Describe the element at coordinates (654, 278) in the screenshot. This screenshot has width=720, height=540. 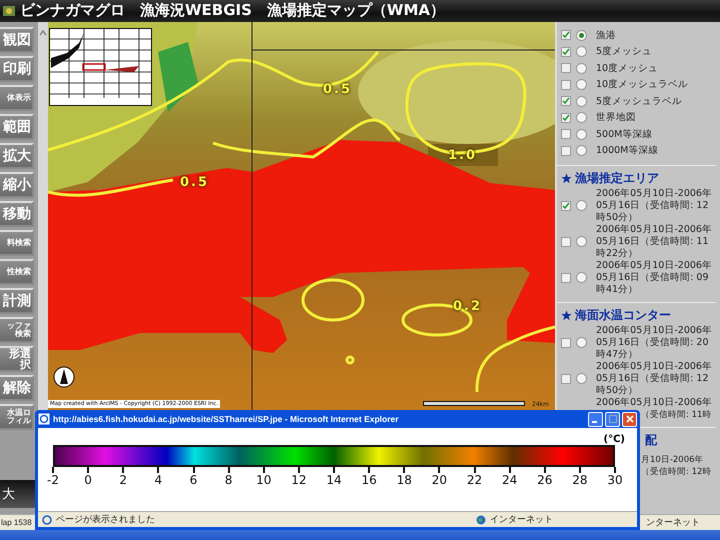
I see `entry-label: 2006年05月10日-2006年05月16日（受信時間: 09時41分）` at that location.